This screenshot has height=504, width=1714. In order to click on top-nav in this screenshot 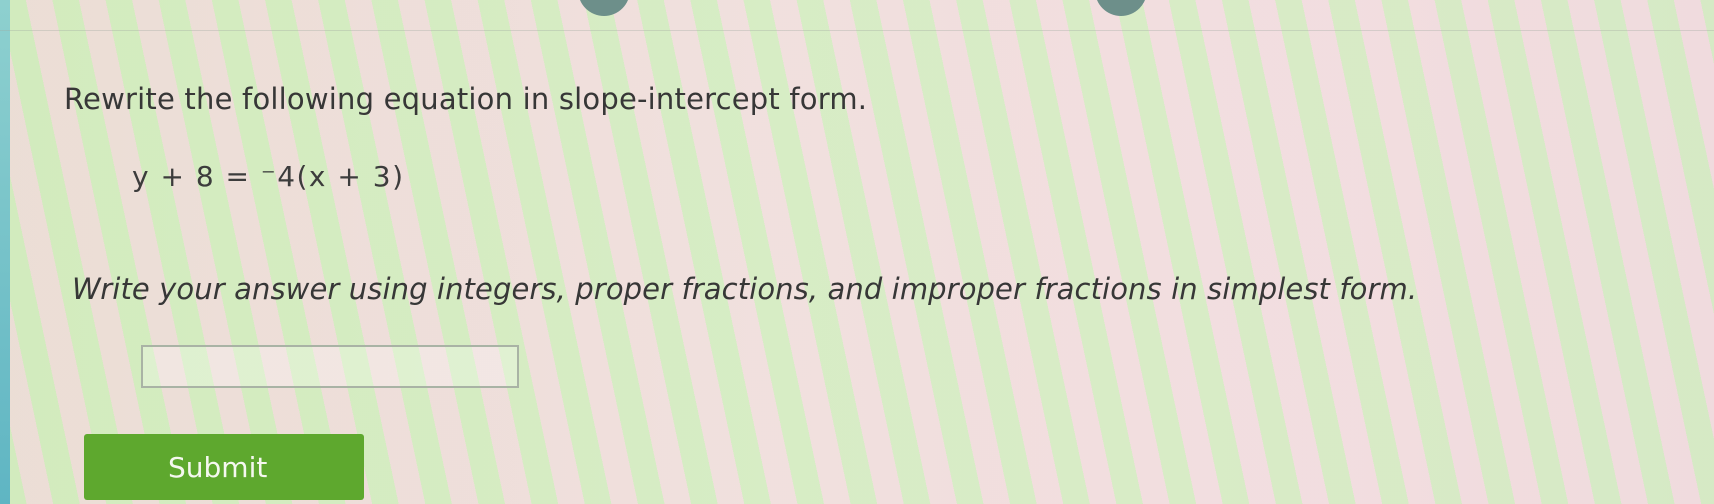, I will do `click(857, 15)`.